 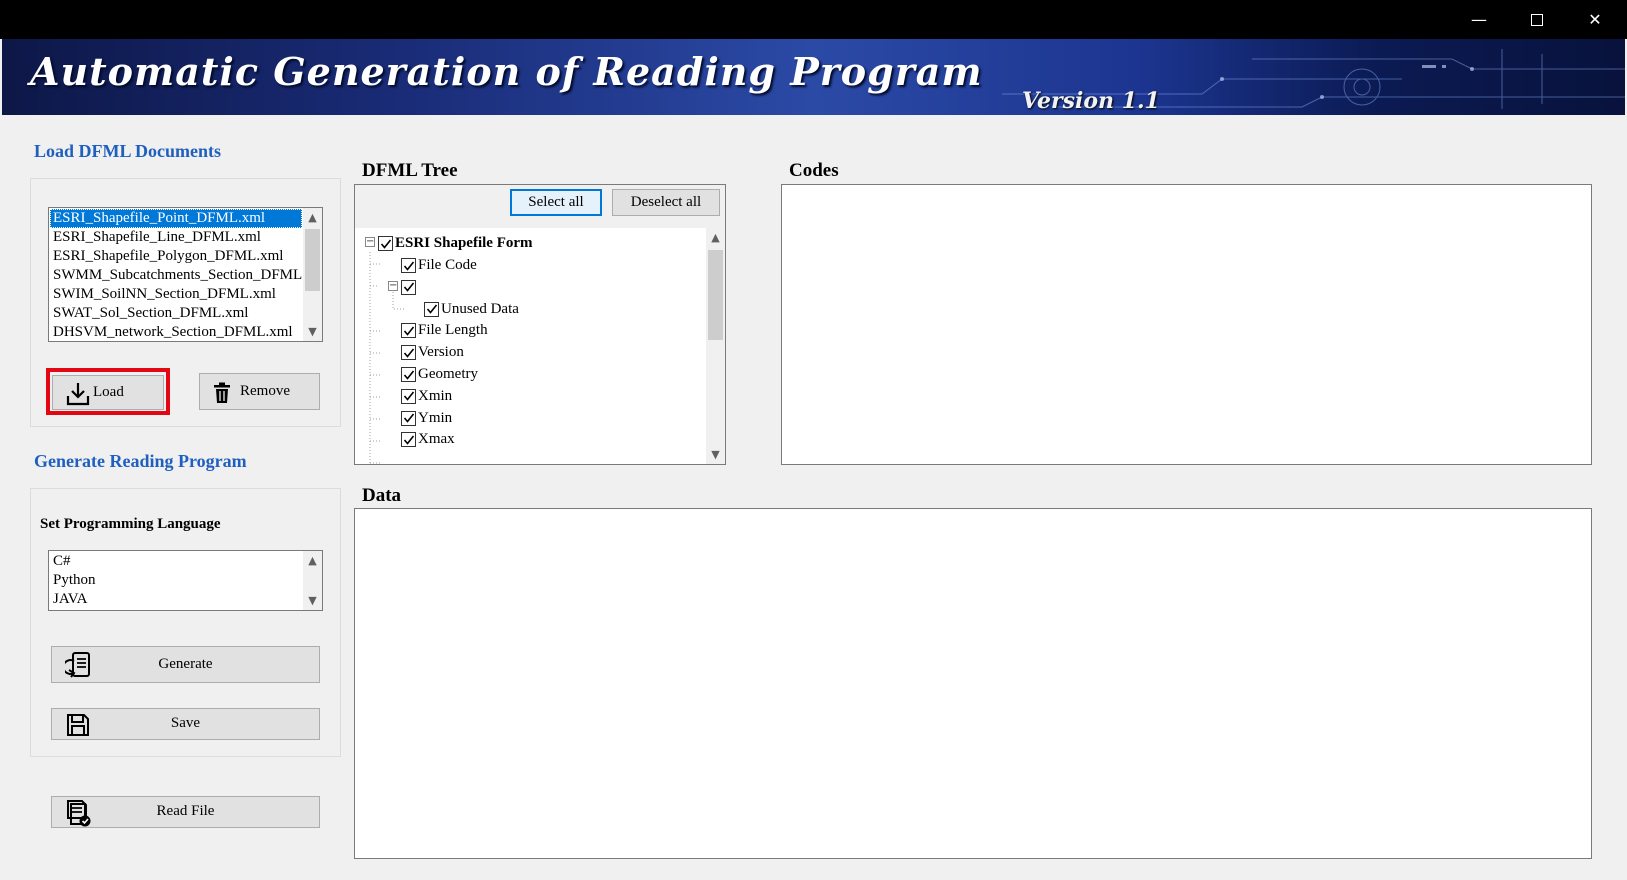 I want to click on select-all-button: Select all, so click(x=556, y=202).